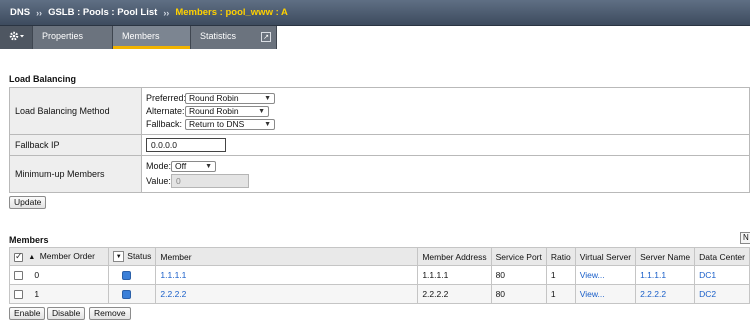 This screenshot has width=750, height=326. Describe the element at coordinates (375, 37) in the screenshot. I see `tab-bar: Properties Members Statistics ↗` at that location.